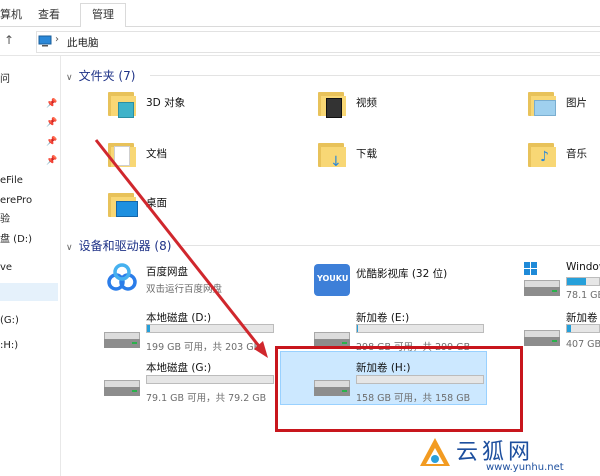 This screenshot has width=600, height=476. What do you see at coordinates (181, 248) in the screenshot?
I see `annotation-arrow` at bounding box center [181, 248].